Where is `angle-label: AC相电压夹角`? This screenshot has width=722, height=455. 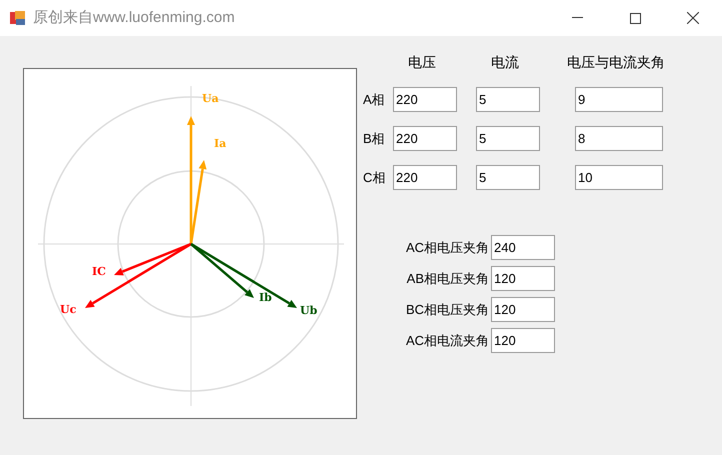
angle-label: AC相电压夹角 is located at coordinates (447, 247).